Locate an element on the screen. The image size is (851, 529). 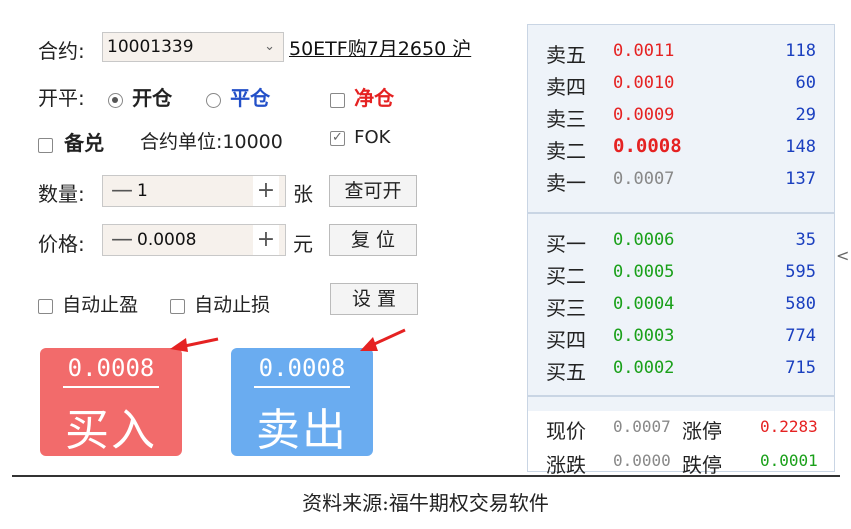
caption-rule is located at coordinates (426, 476).